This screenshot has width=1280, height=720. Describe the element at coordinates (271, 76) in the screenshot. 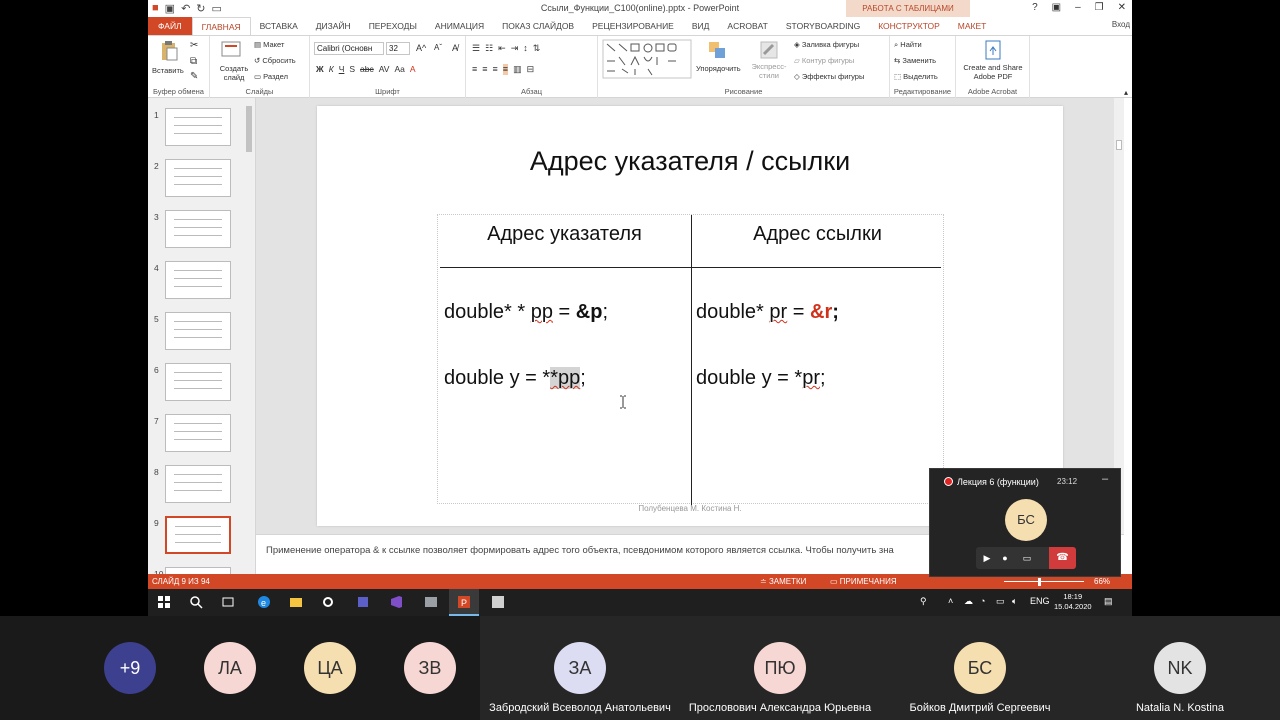

I see `section-button: ▭ Раздел` at that location.